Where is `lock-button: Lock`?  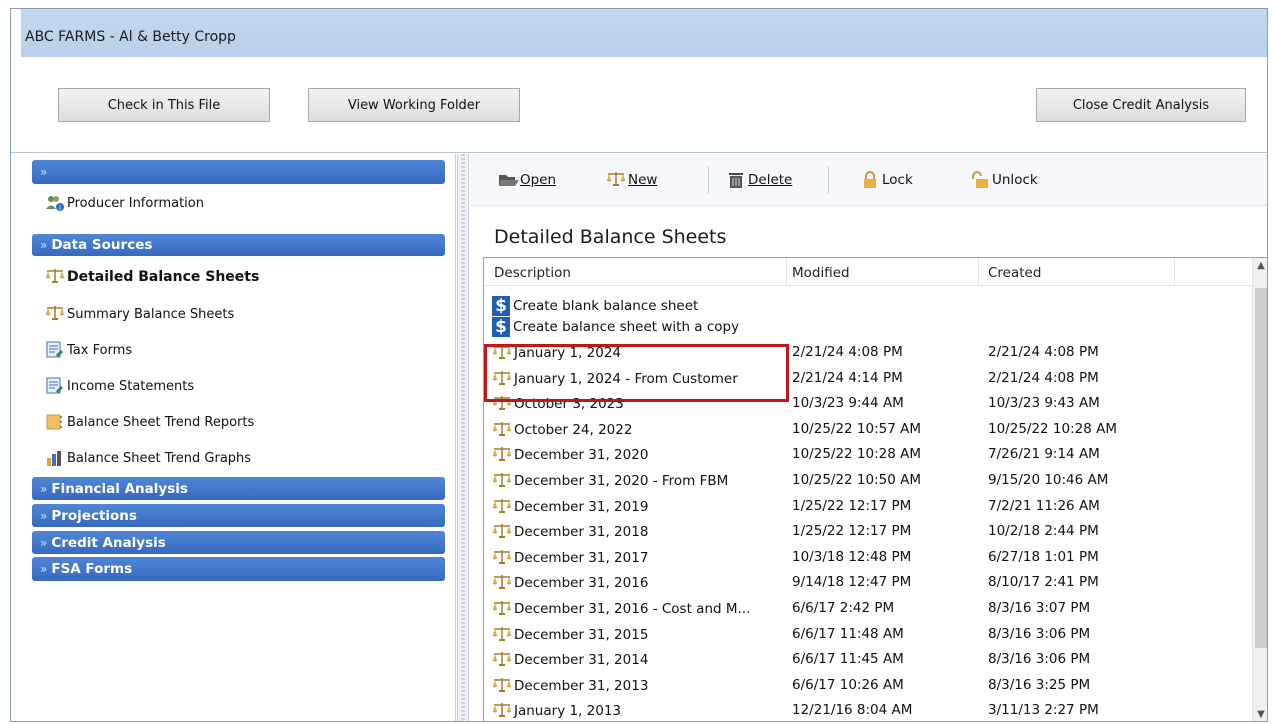 lock-button: Lock is located at coordinates (886, 180).